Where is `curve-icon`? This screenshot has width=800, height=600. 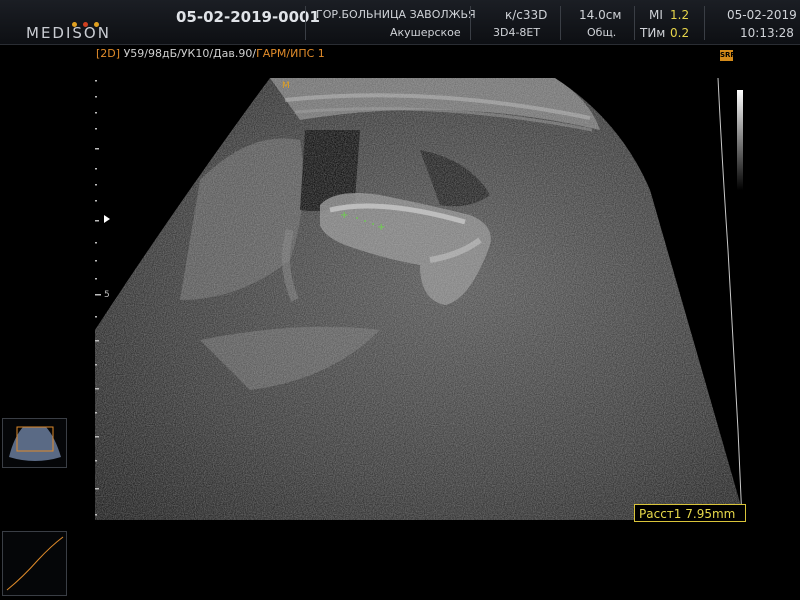 curve-icon is located at coordinates (35, 563).